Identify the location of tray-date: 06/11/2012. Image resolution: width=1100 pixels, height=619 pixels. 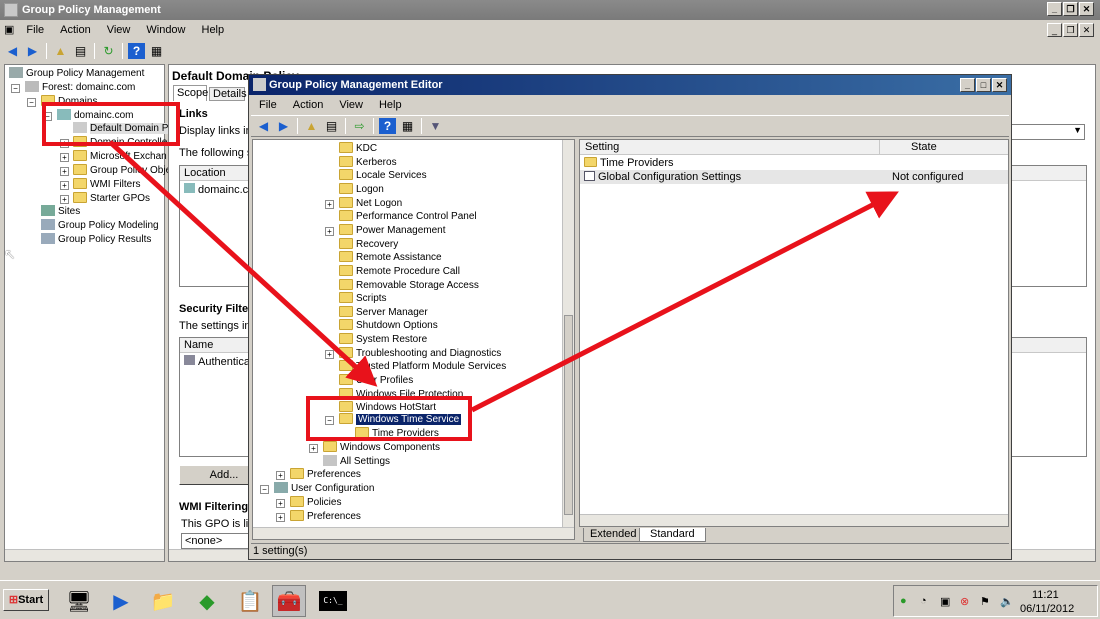
(1047, 609).